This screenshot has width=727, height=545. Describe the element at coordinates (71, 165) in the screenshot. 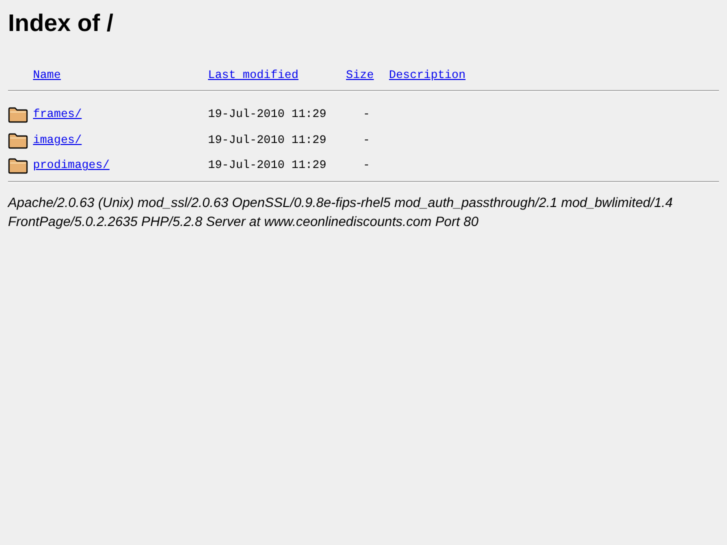

I see `directory-link: prodimages/` at that location.